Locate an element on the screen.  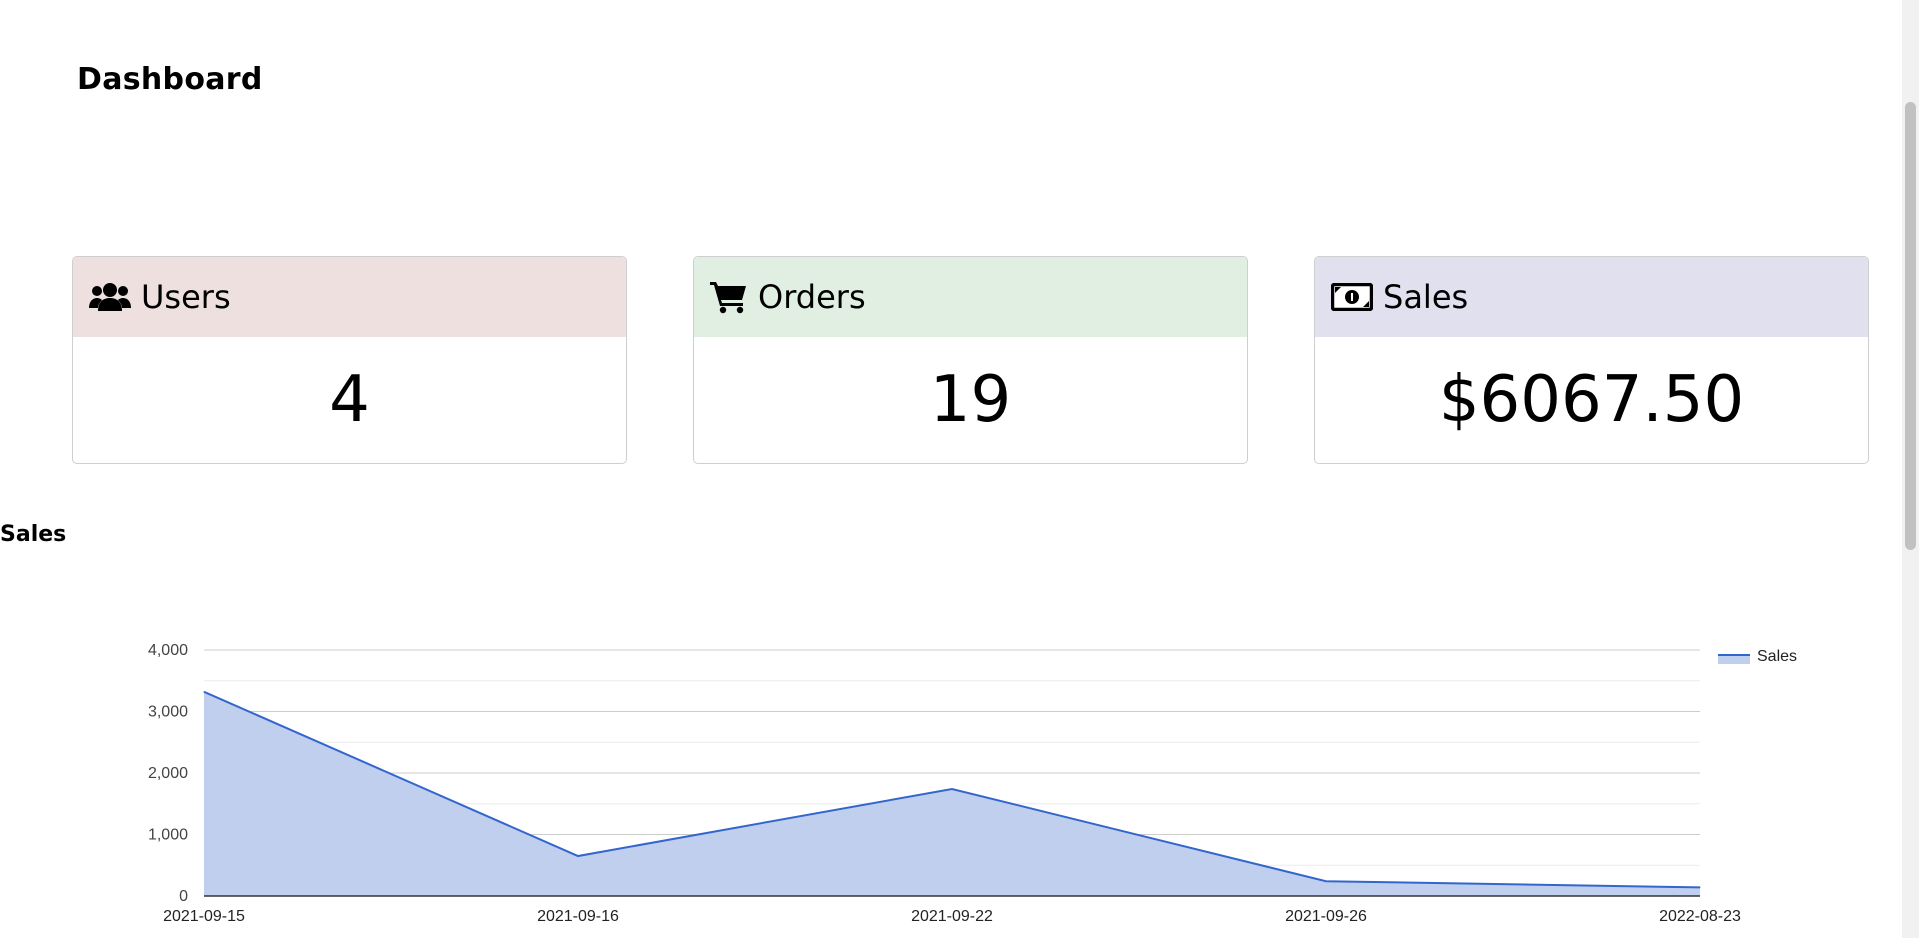
vertical-scrollbar is located at coordinates (1910, 469).